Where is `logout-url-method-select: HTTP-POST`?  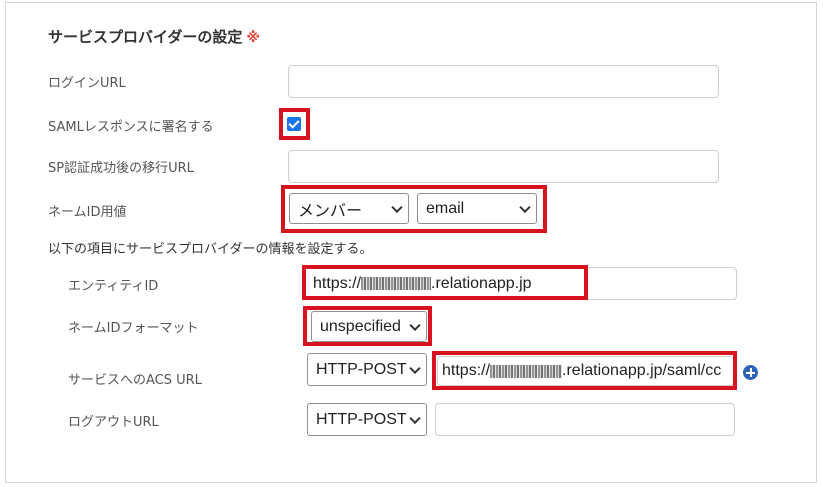 logout-url-method-select: HTTP-POST is located at coordinates (367, 419).